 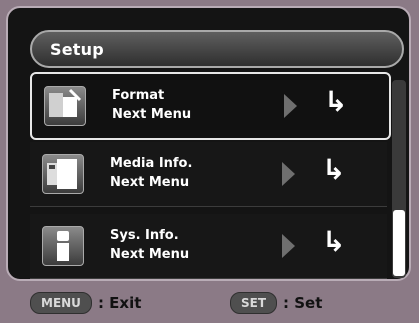 I want to click on format-icon, so click(x=65, y=106).